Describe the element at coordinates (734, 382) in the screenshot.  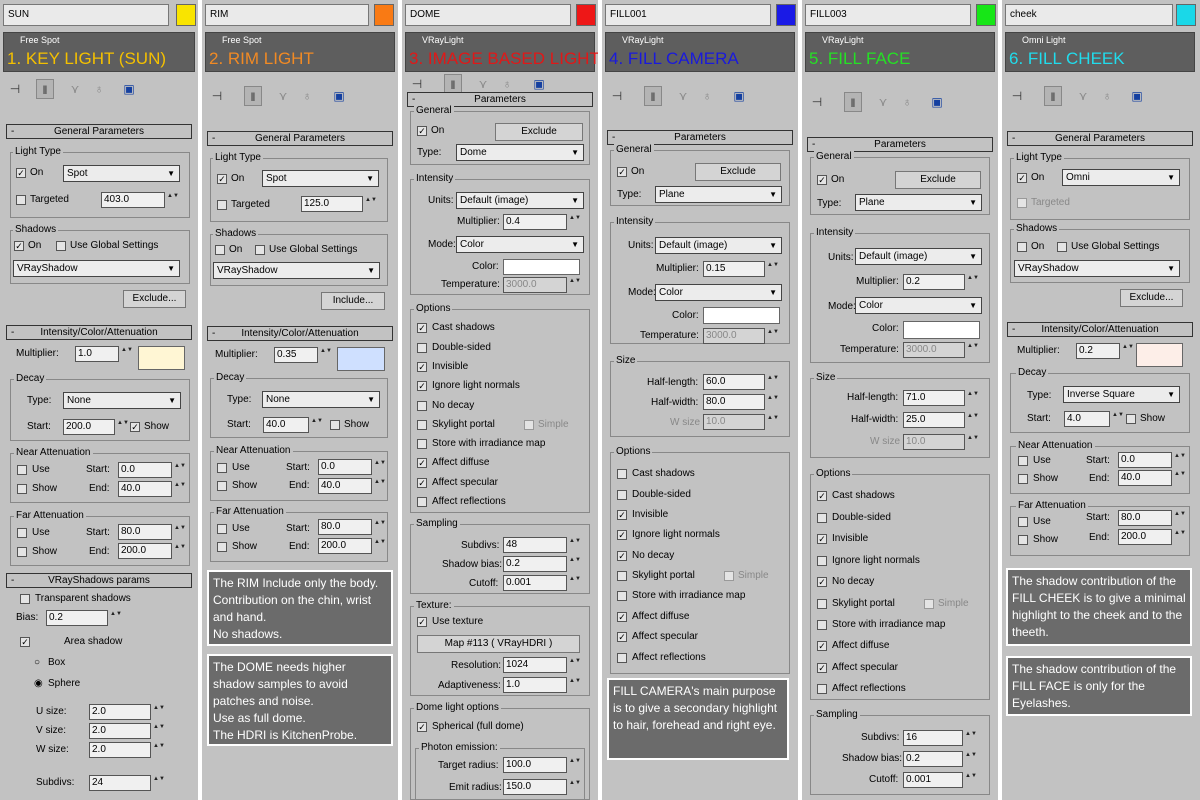
I see `half-length-field: 60.0` at that location.